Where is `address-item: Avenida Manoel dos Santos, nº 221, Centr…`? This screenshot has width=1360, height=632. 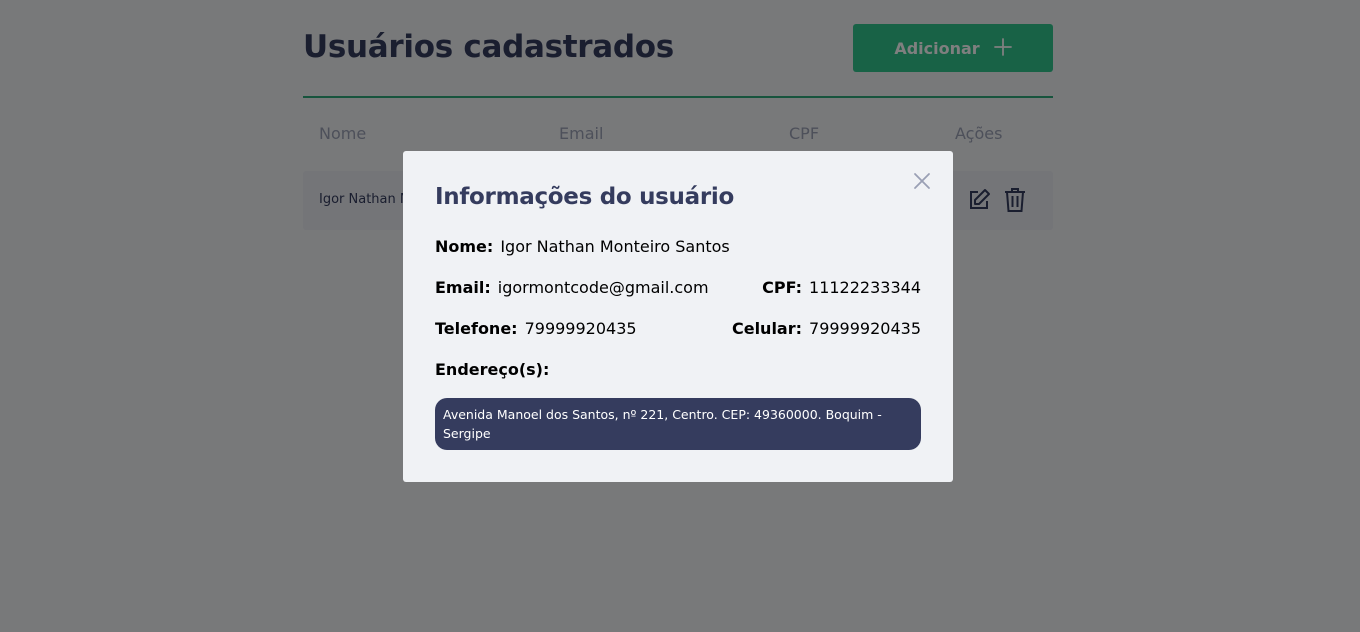 address-item: Avenida Manoel dos Santos, nº 221, Centr… is located at coordinates (678, 424).